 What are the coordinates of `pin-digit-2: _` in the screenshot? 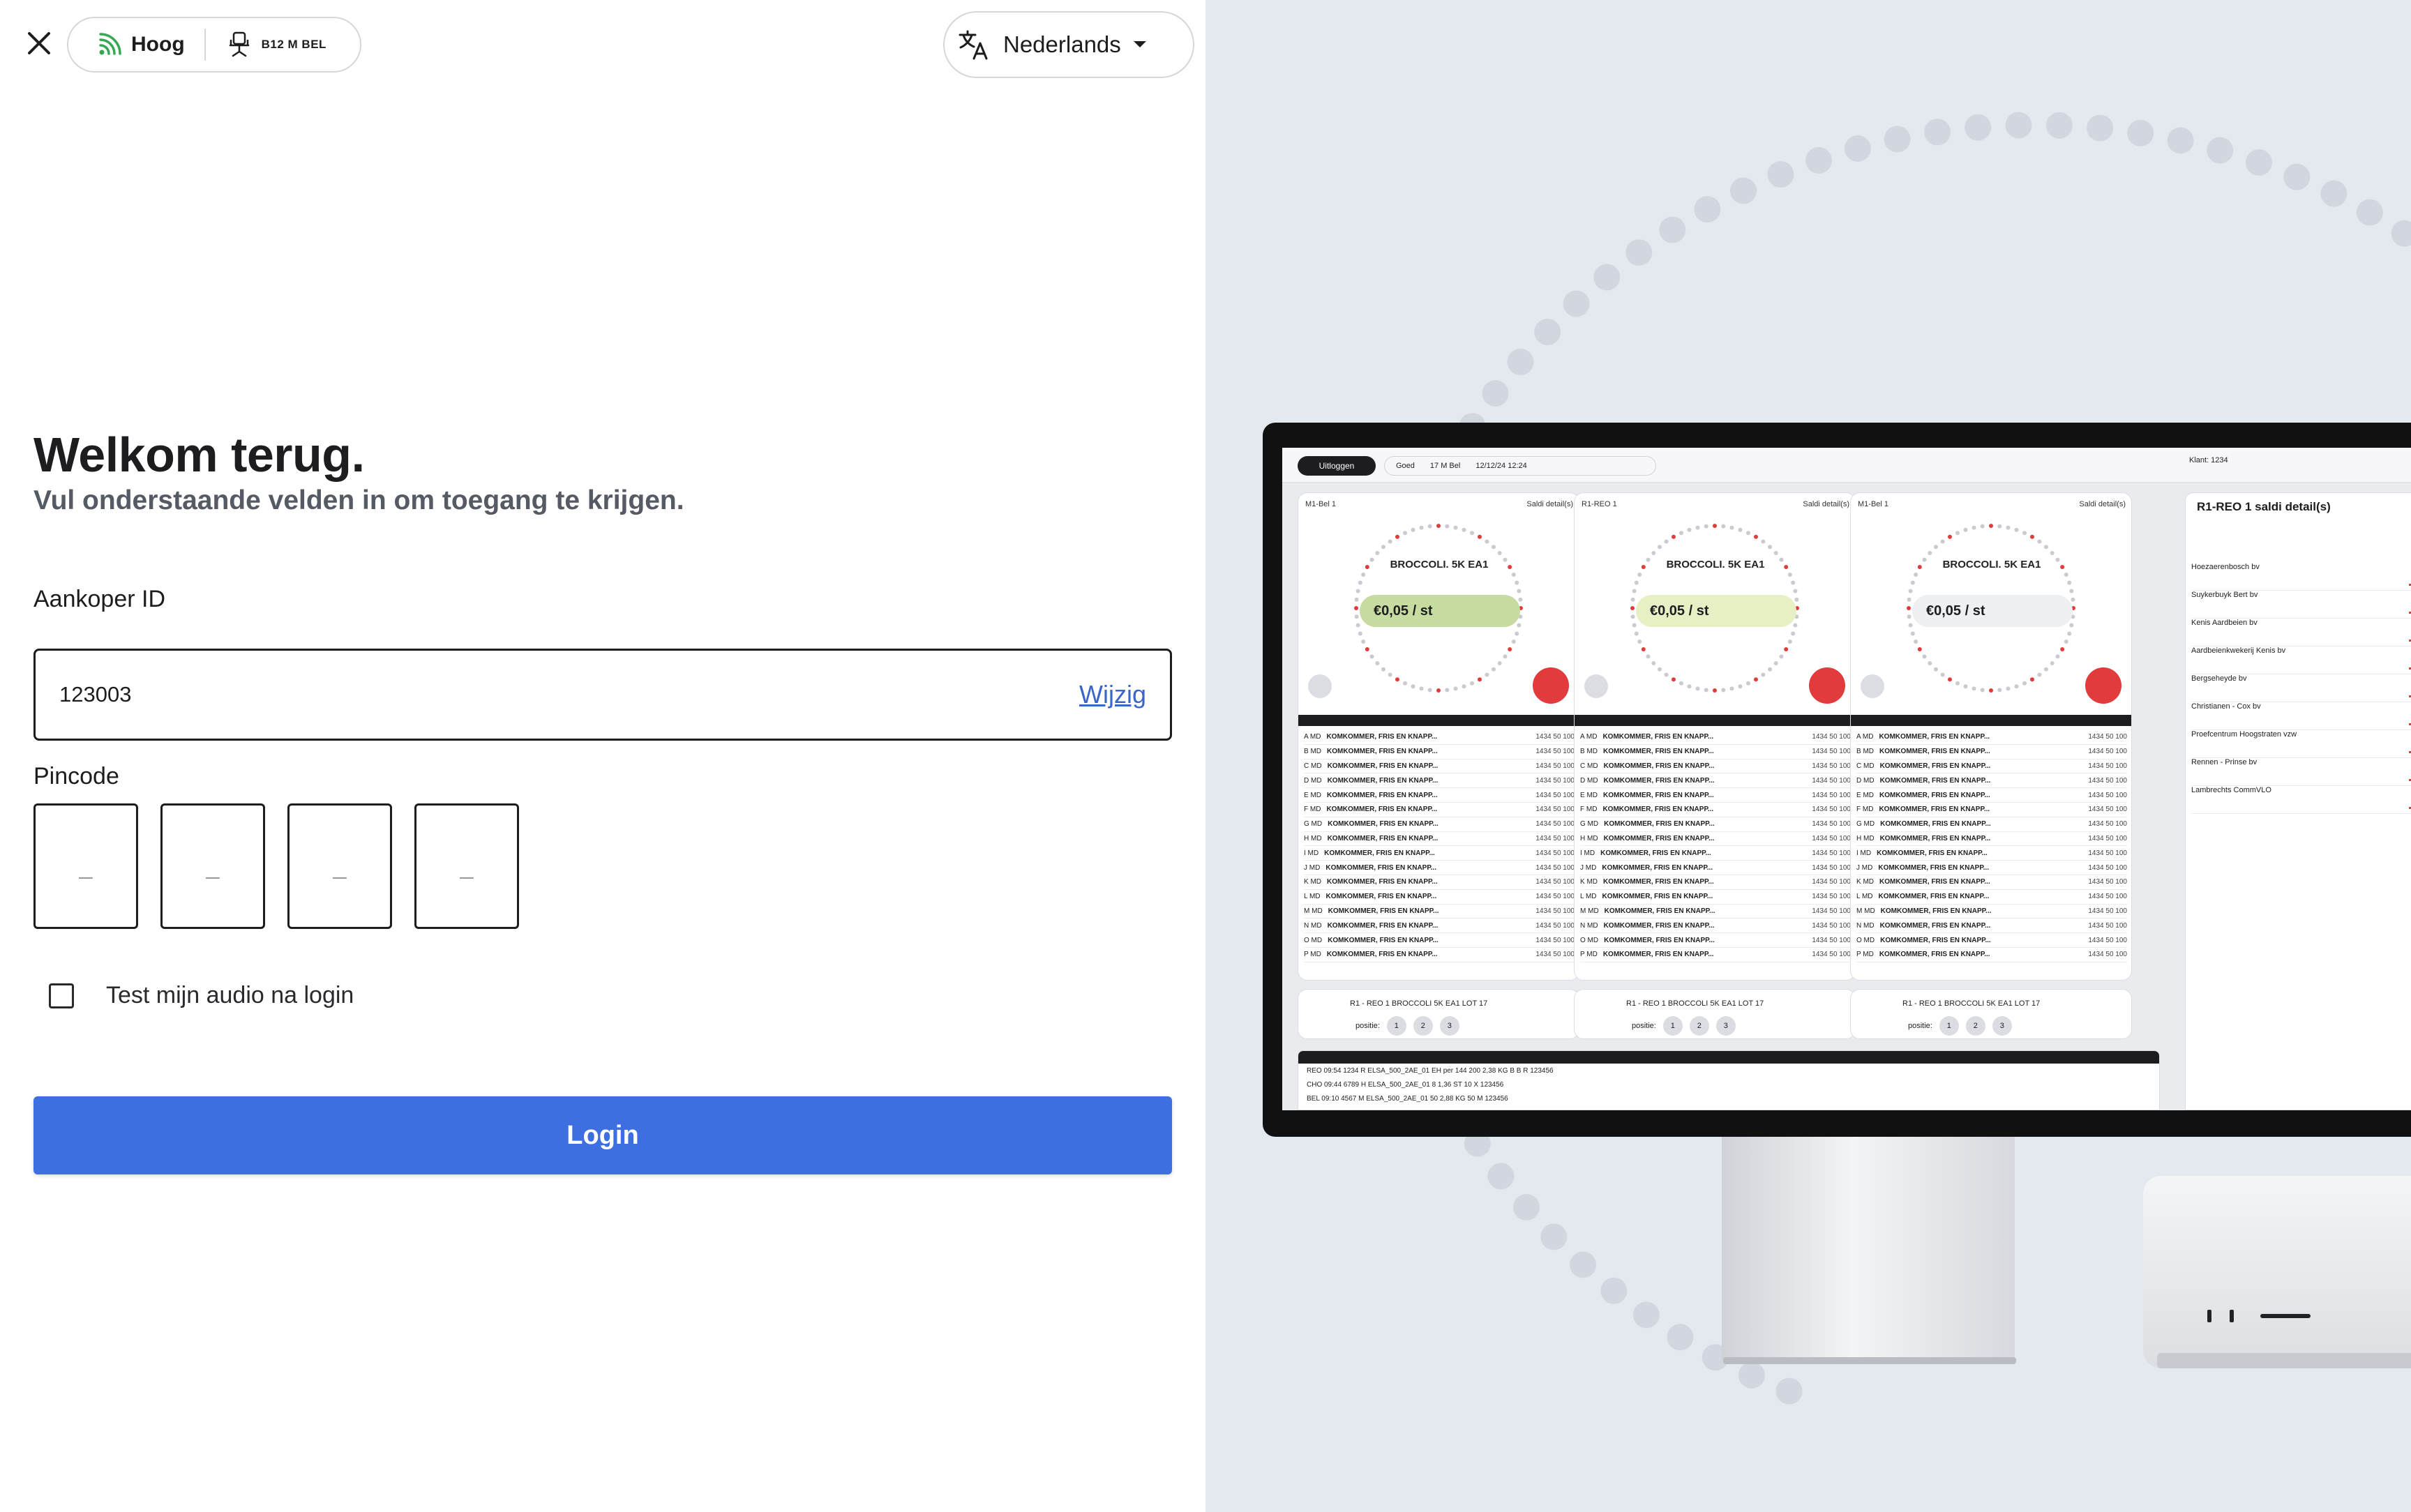 It's located at (212, 866).